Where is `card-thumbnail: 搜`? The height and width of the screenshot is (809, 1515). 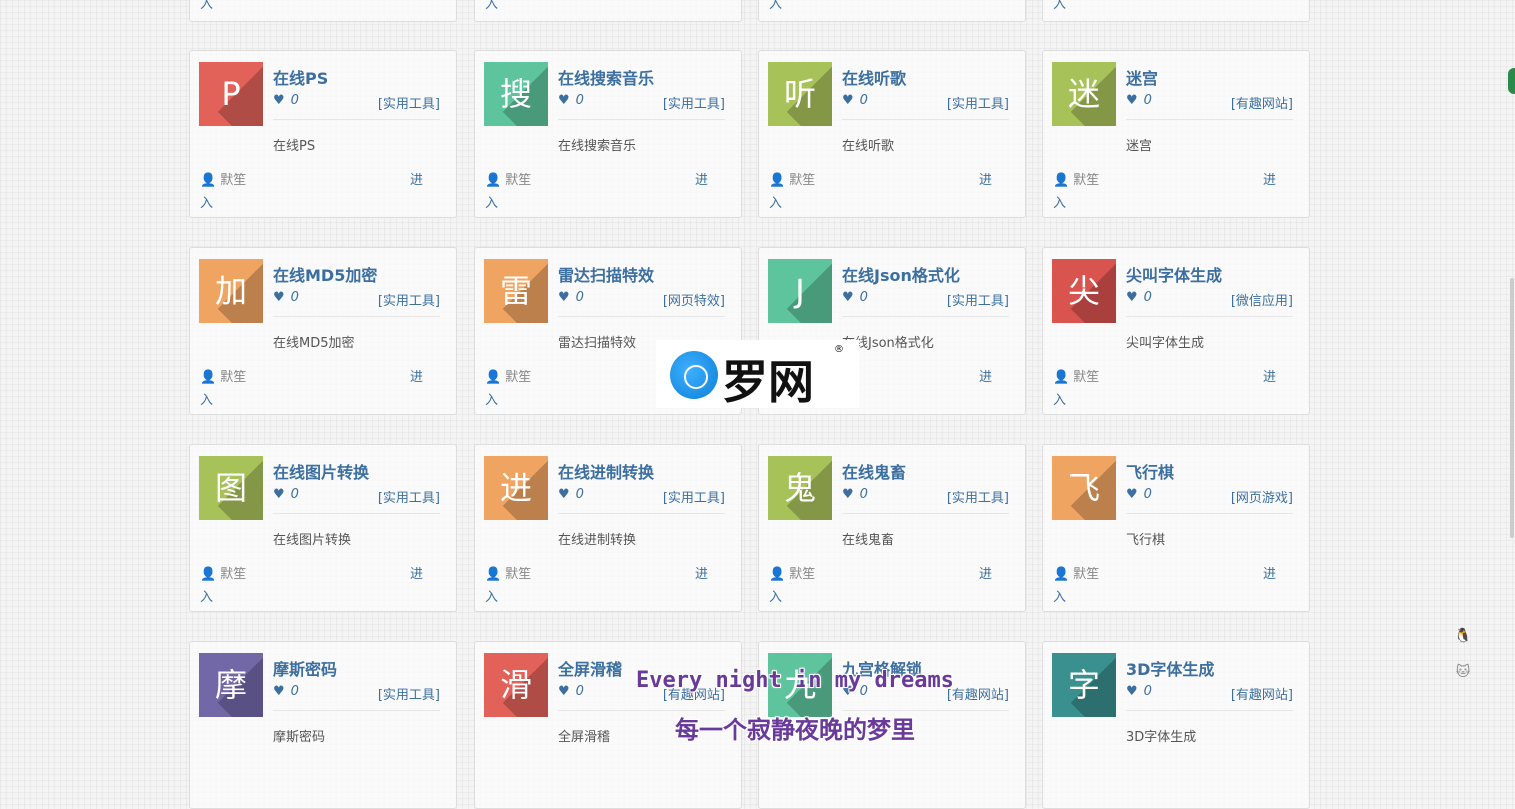 card-thumbnail: 搜 is located at coordinates (516, 94).